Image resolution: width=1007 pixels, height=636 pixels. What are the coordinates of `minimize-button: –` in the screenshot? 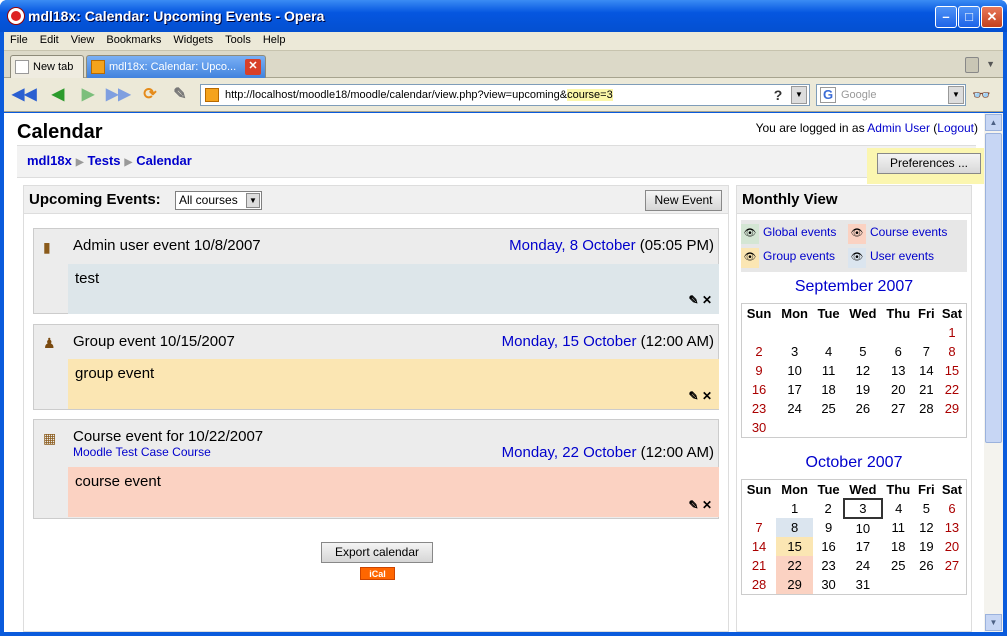 It's located at (946, 17).